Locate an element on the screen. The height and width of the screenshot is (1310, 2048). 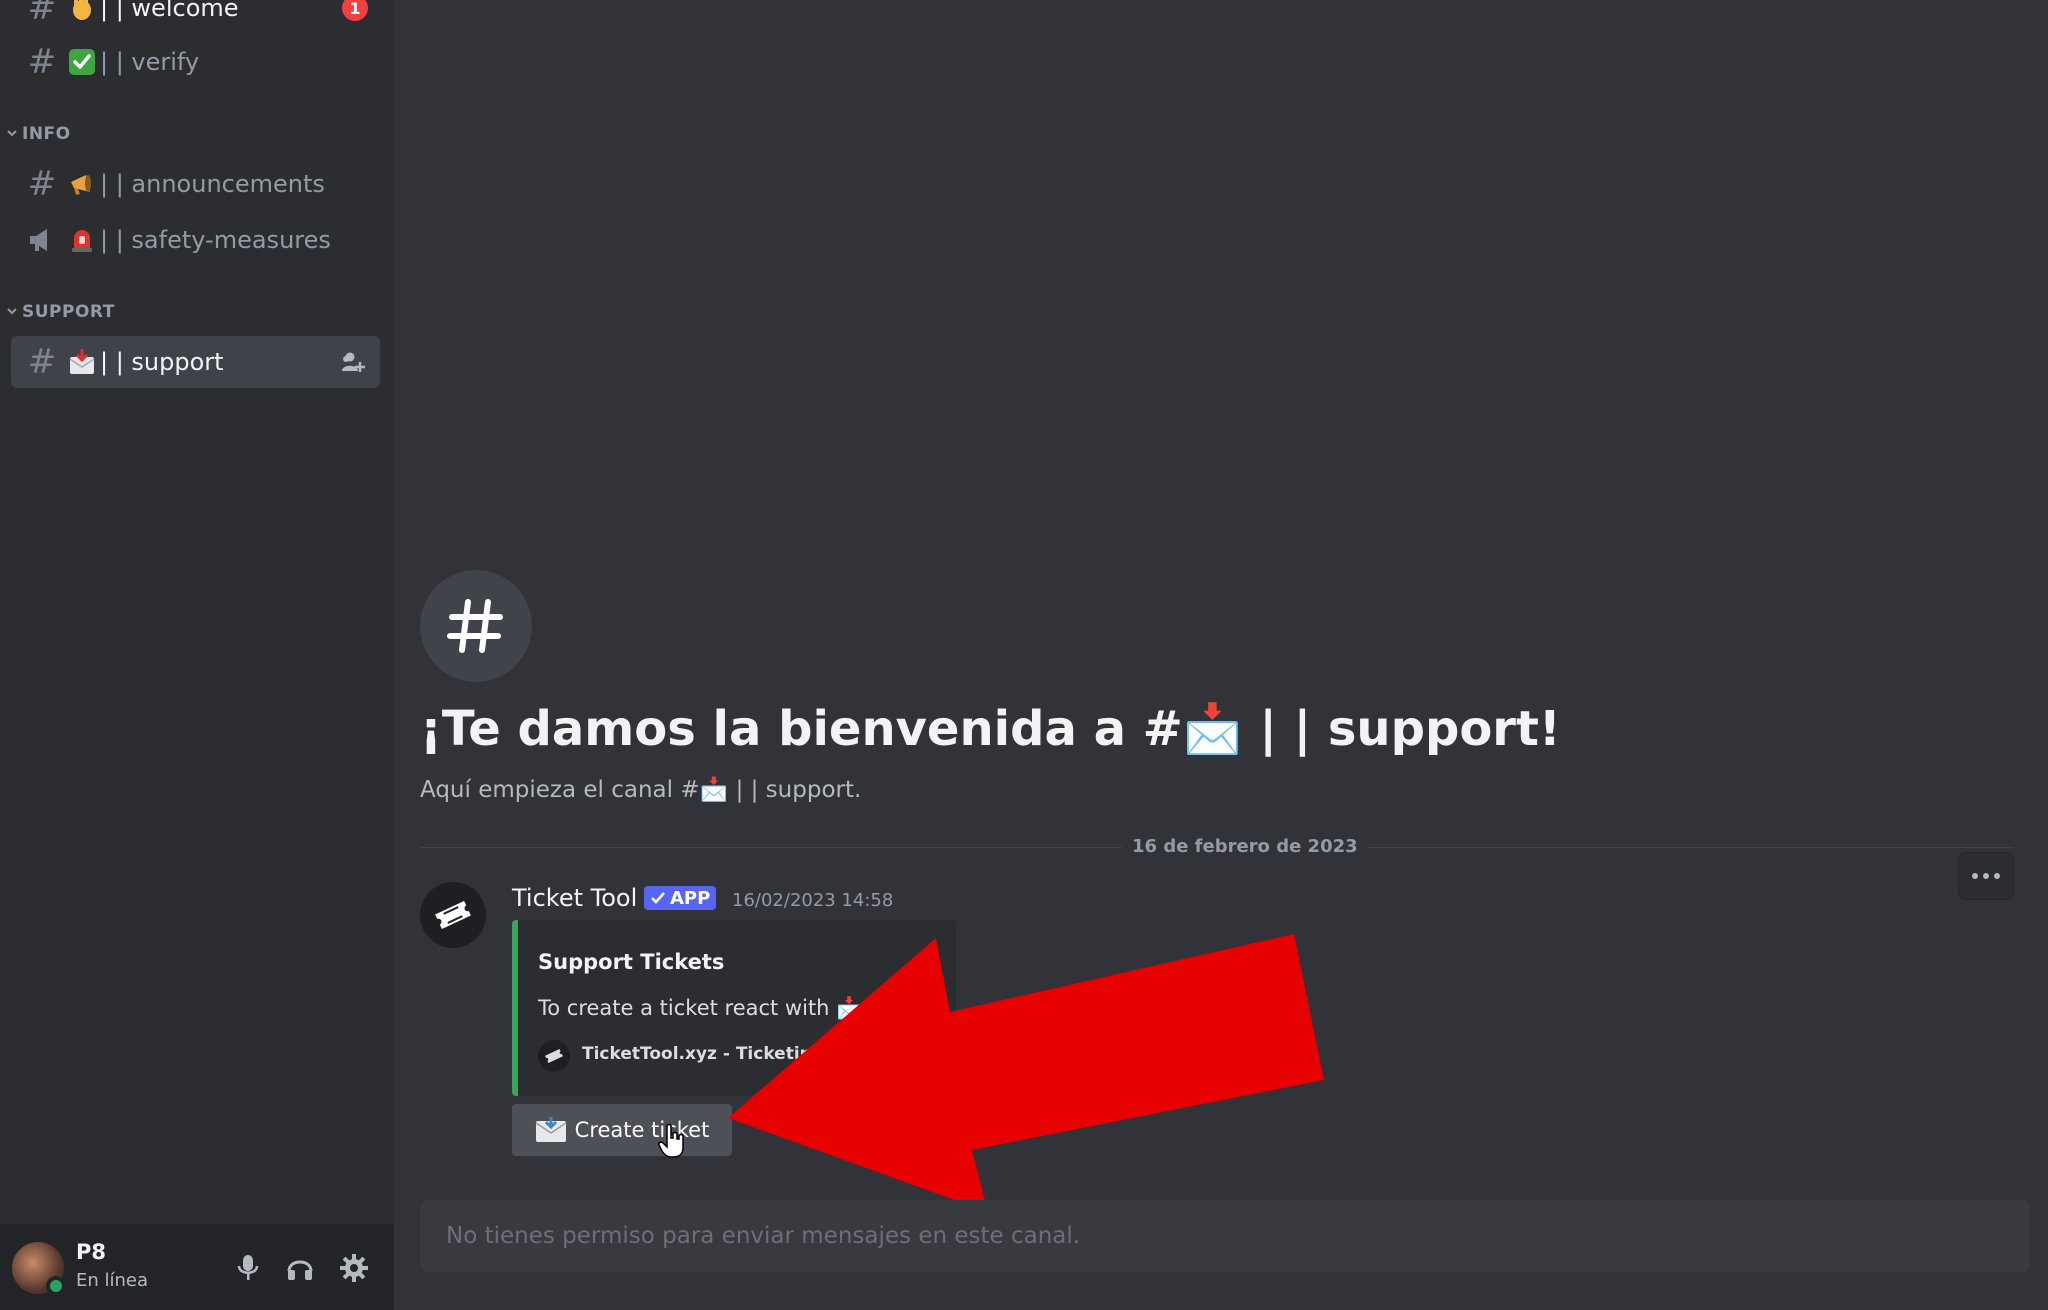
channel-label: | | support is located at coordinates (162, 362).